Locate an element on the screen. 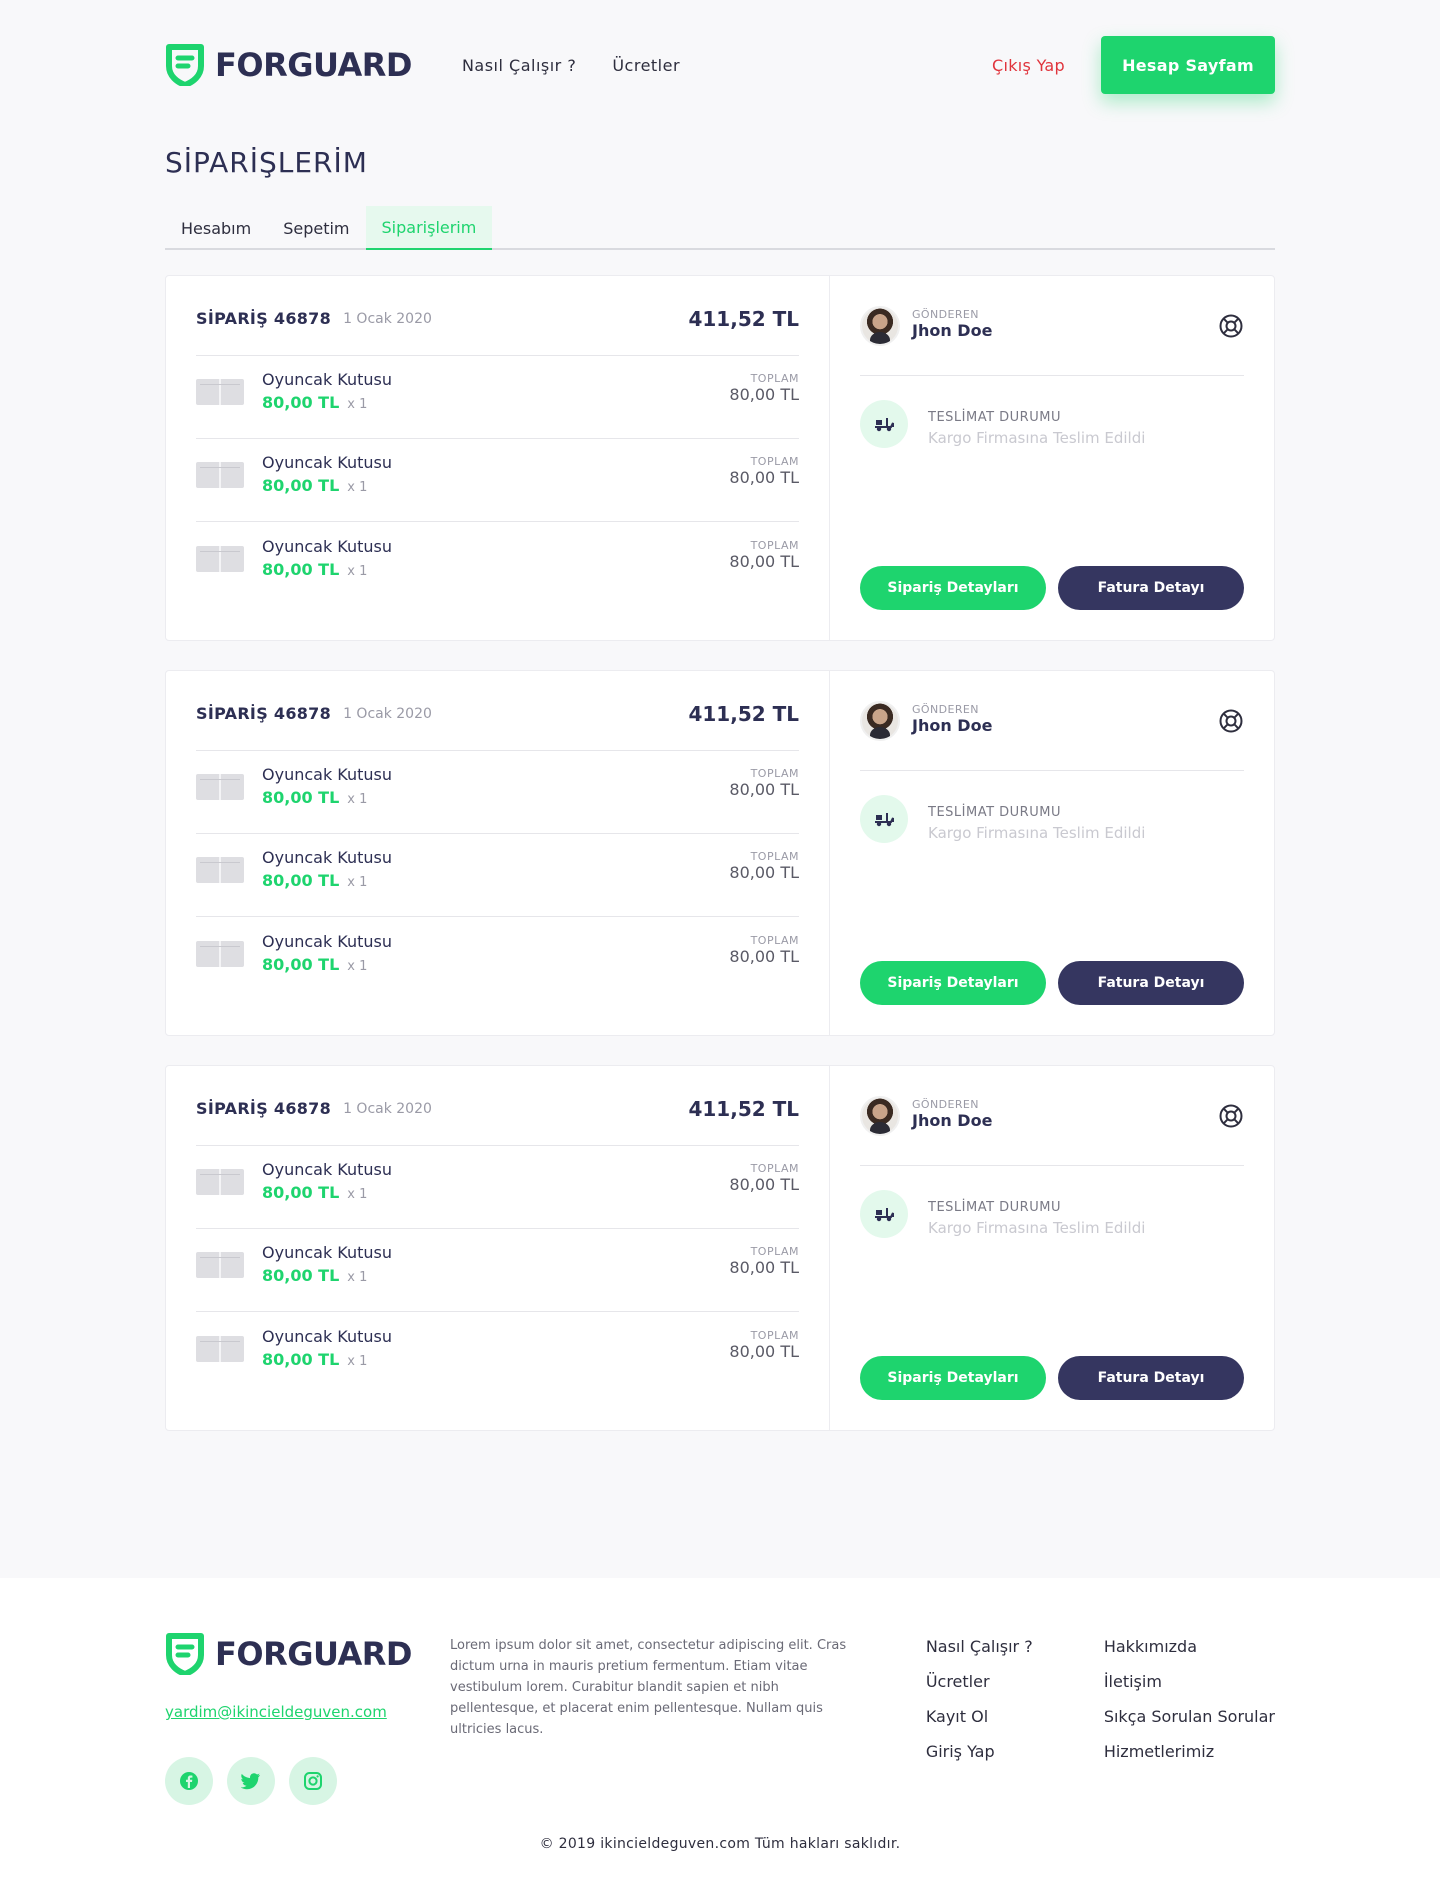 The height and width of the screenshot is (1883, 1440). footer-link-col1-0: Nasıl Çalışır ? is located at coordinates (1015, 1646).